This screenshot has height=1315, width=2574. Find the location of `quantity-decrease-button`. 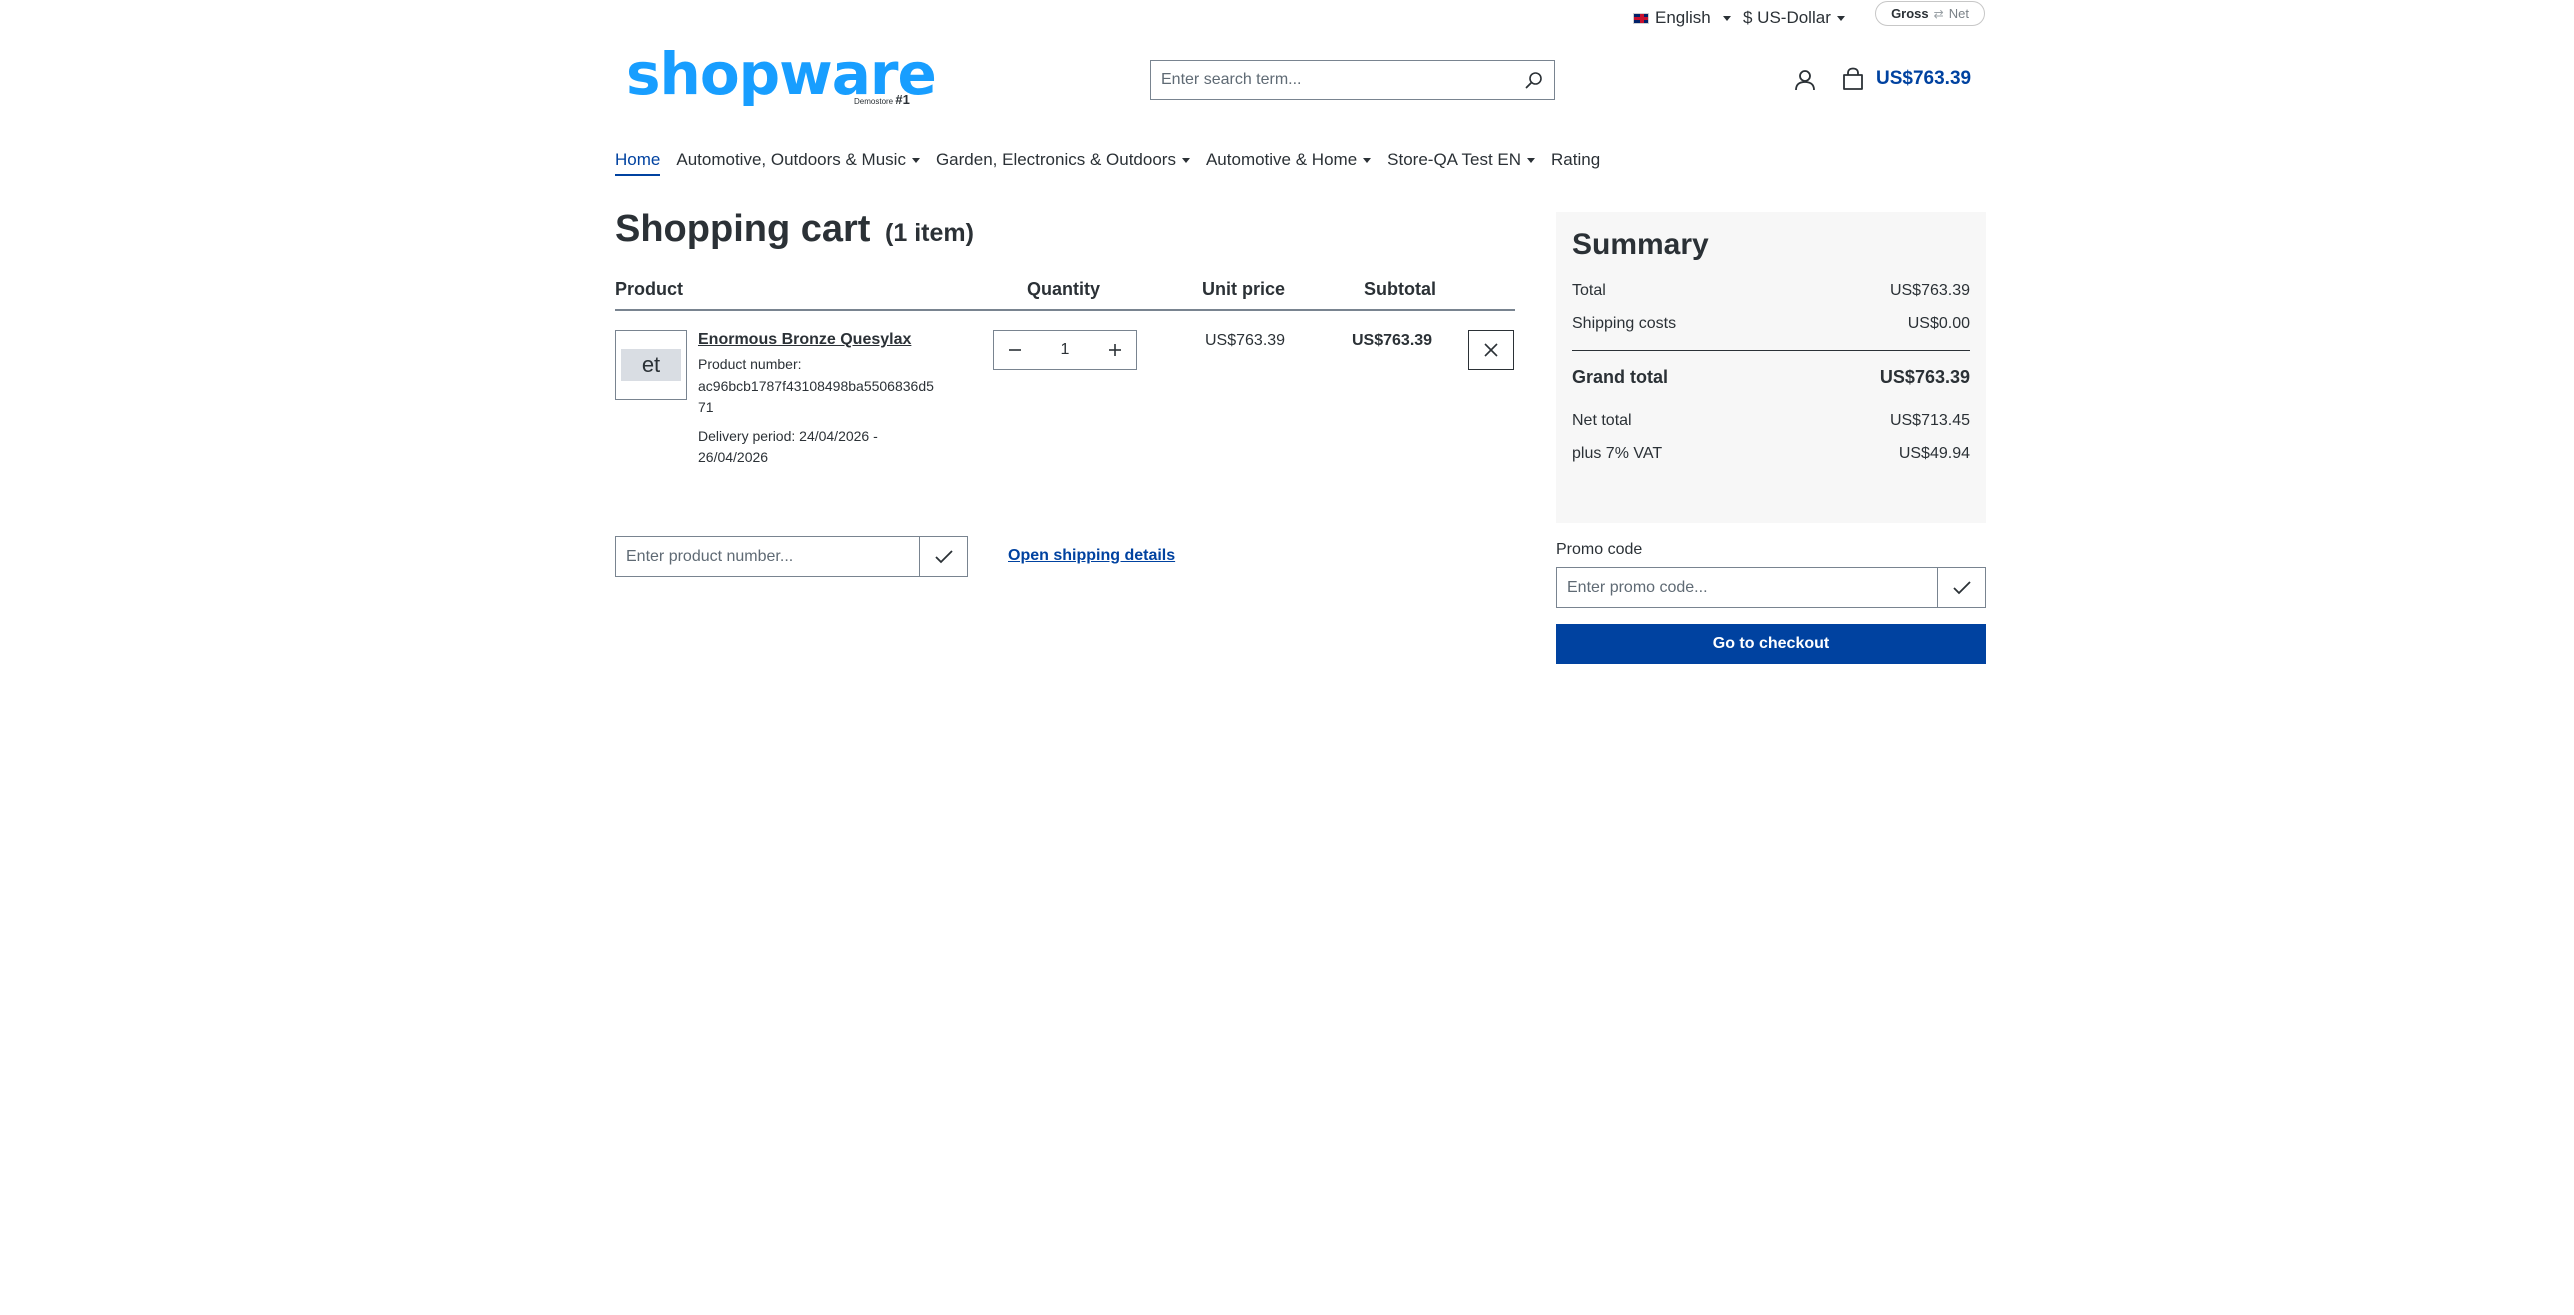

quantity-decrease-button is located at coordinates (1015, 350).